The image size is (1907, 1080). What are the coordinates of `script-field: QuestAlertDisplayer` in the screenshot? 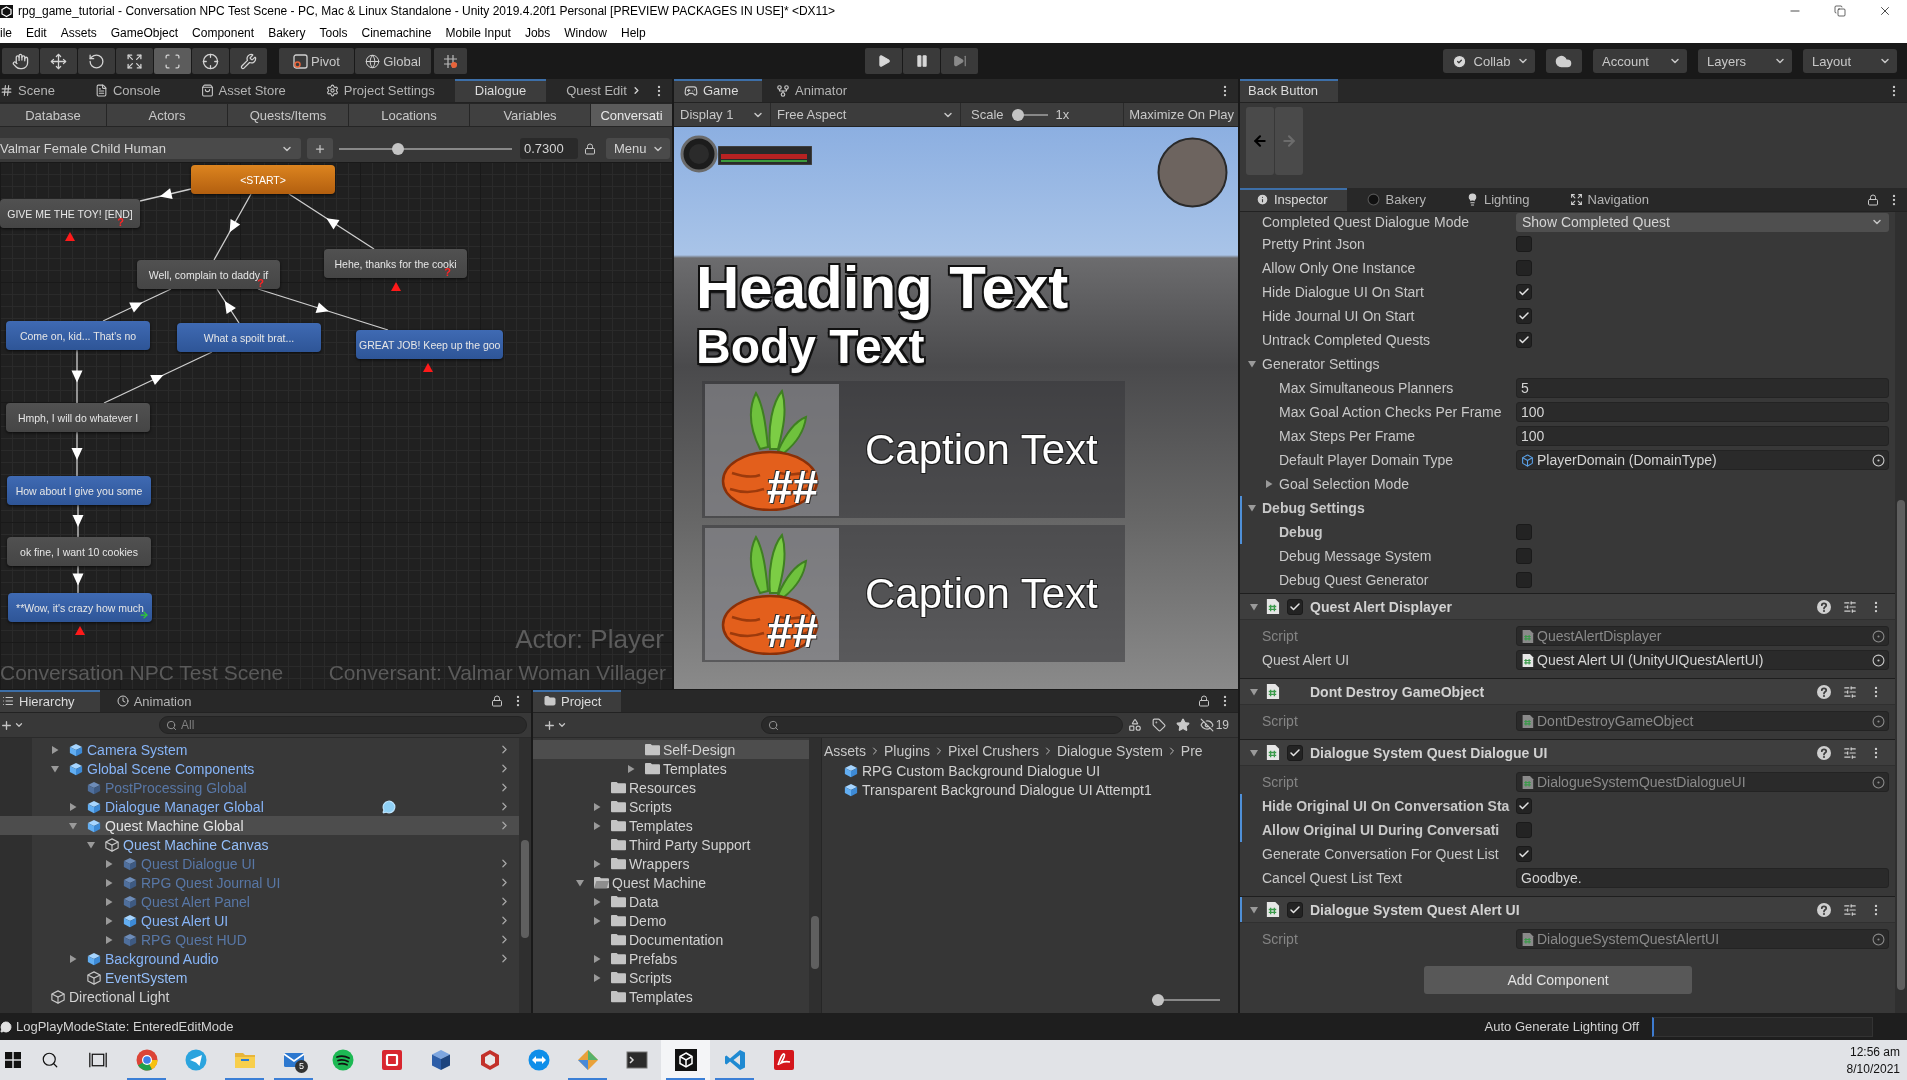 It's located at (1702, 636).